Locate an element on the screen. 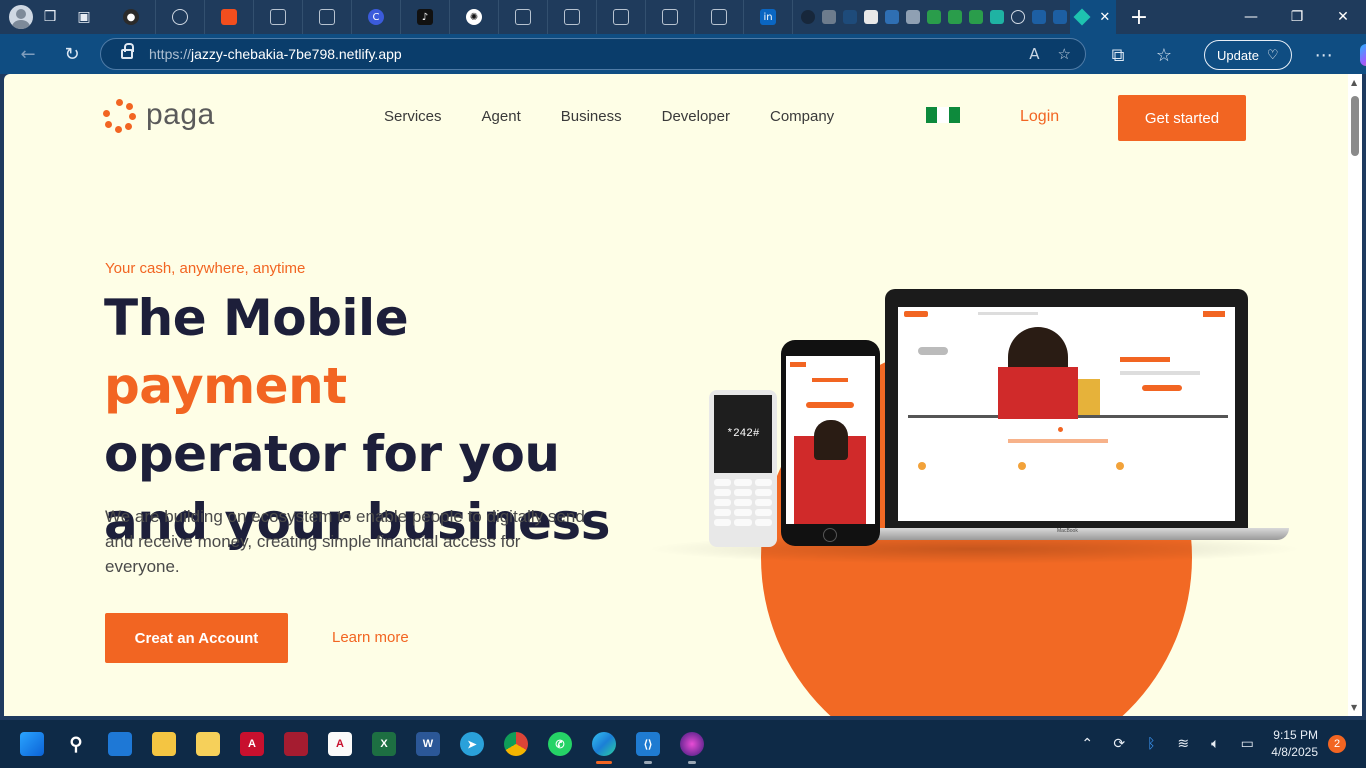 This screenshot has height=768, width=1366. toolbar-actions: ⧉ ☆ Update ♡ ⋯ is located at coordinates (1233, 55).